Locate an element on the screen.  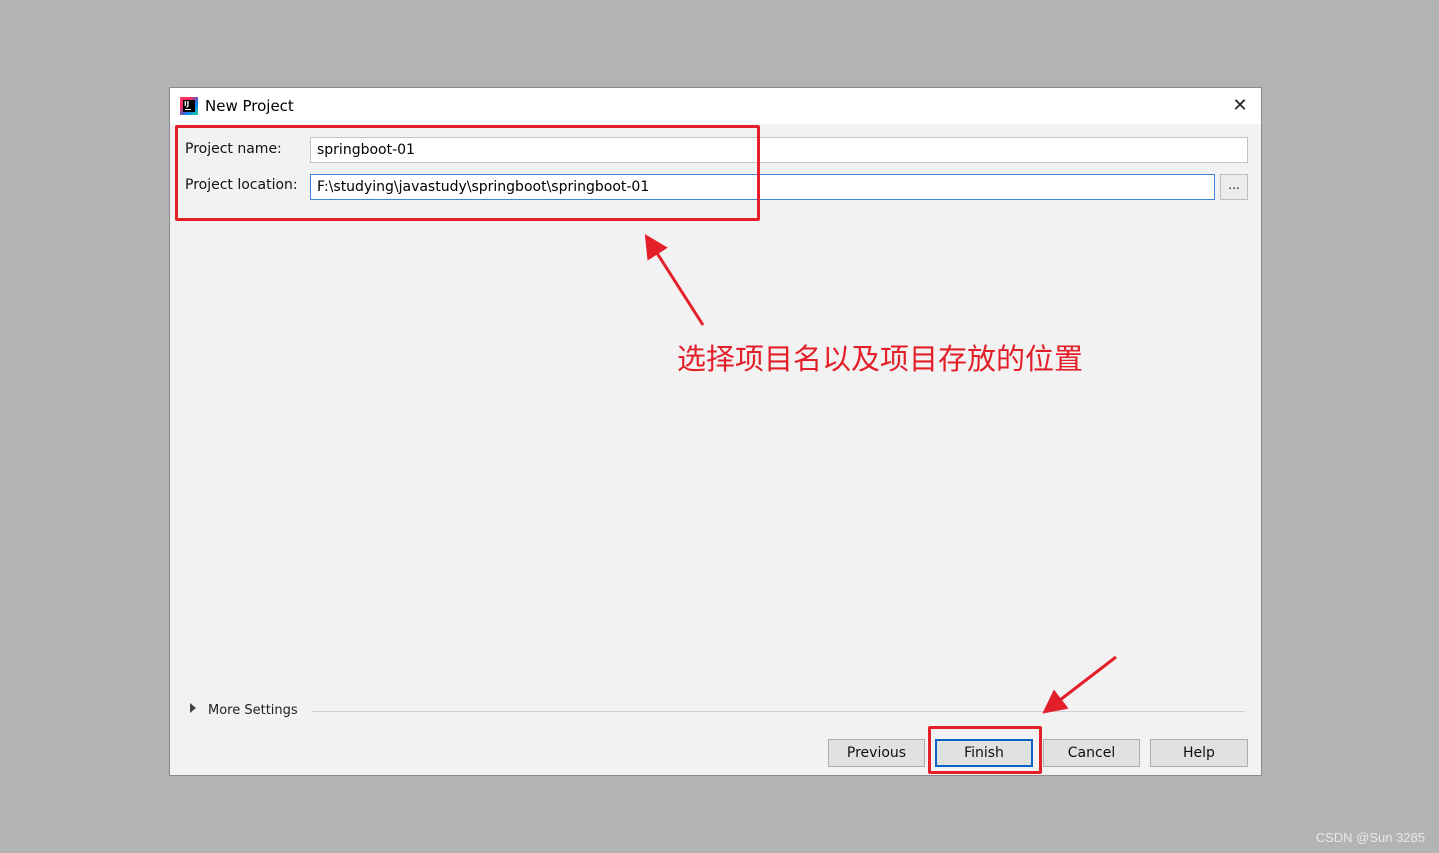
annotation-arrow-fields is located at coordinates (674, 279).